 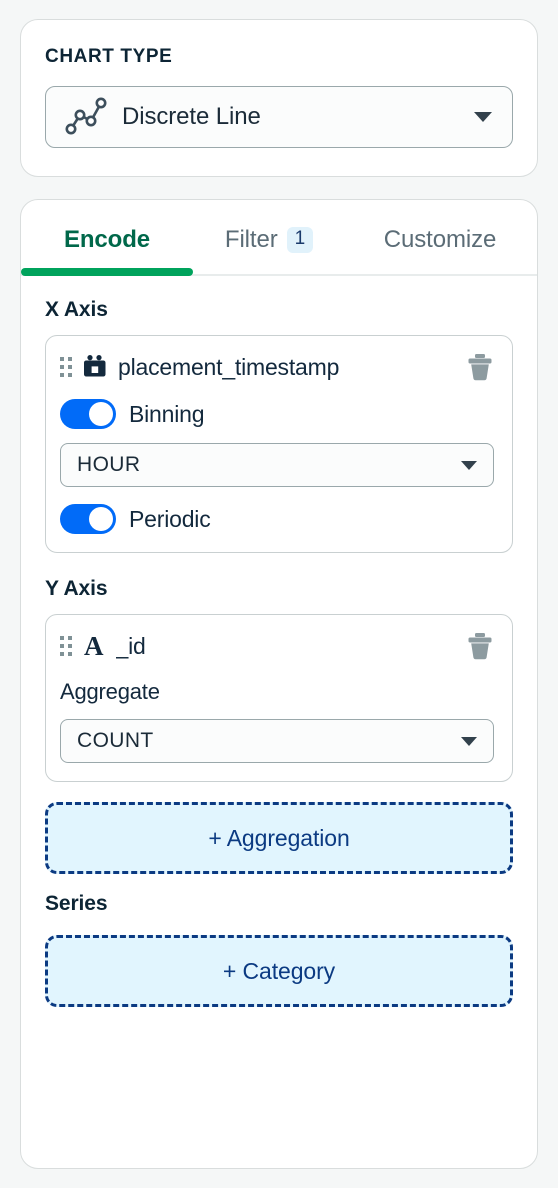 I want to click on line-chart-icon, so click(x=86, y=117).